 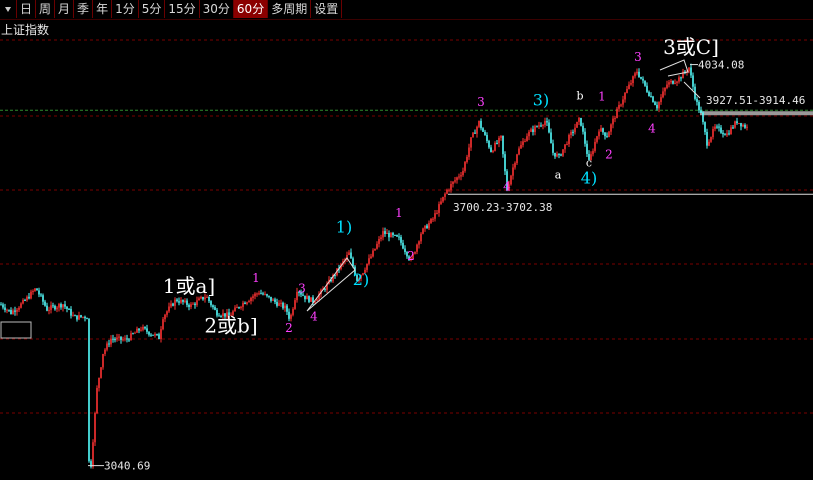 What do you see at coordinates (302, 288) in the screenshot?
I see `wave-label: 3` at bounding box center [302, 288].